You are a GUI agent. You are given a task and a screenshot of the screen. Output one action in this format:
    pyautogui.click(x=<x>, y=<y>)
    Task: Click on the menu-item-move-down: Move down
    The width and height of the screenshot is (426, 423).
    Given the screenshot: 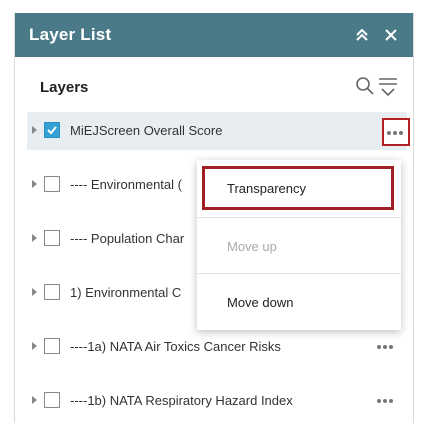 What is the action you would take?
    pyautogui.click(x=299, y=302)
    